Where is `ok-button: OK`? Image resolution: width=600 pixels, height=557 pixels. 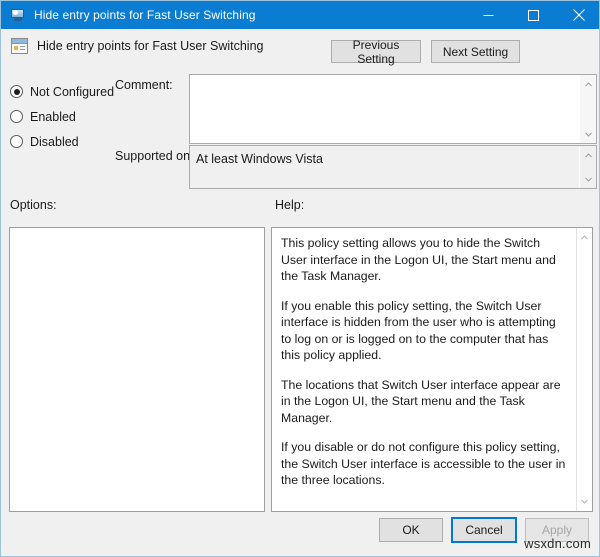 ok-button: OK is located at coordinates (411, 530).